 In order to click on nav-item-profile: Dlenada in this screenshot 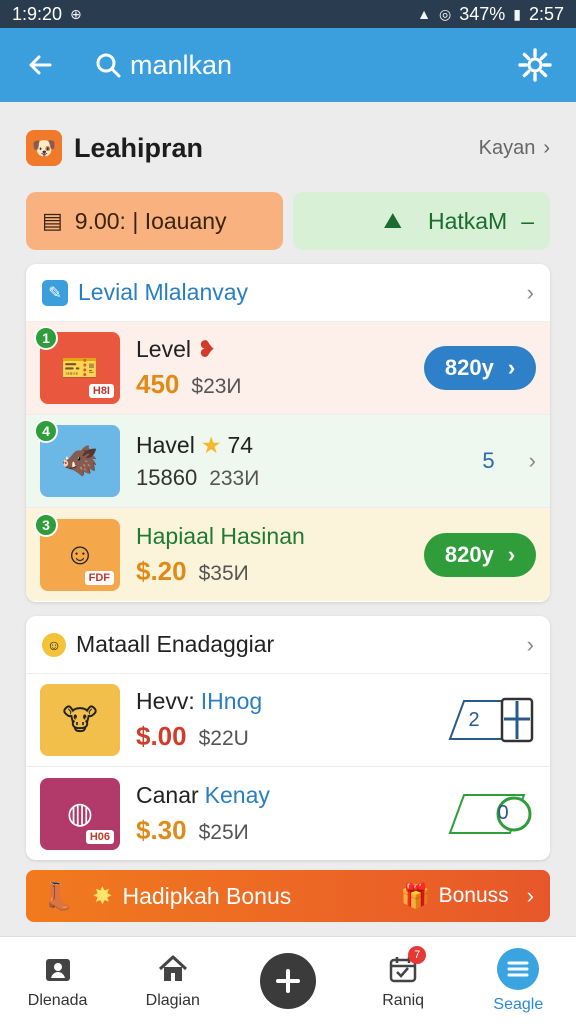, I will do `click(58, 981)`.